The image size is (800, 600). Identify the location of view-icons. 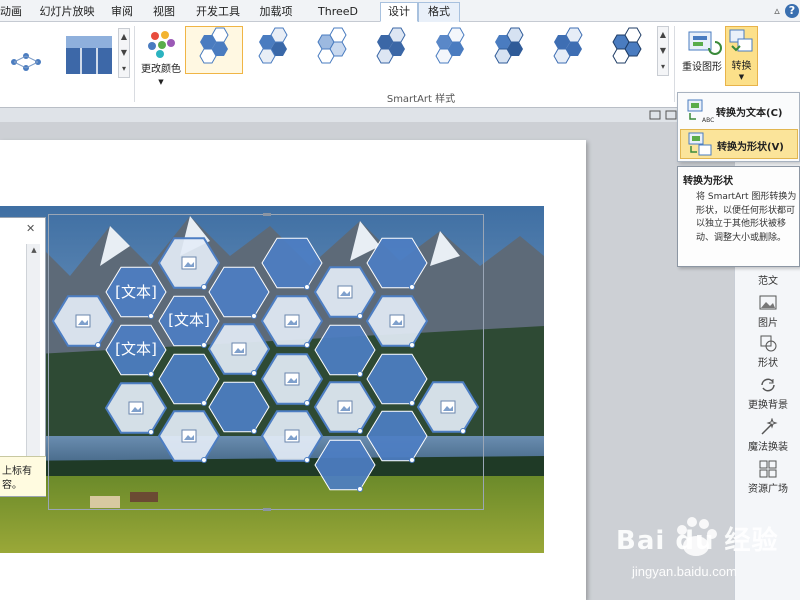
(663, 115).